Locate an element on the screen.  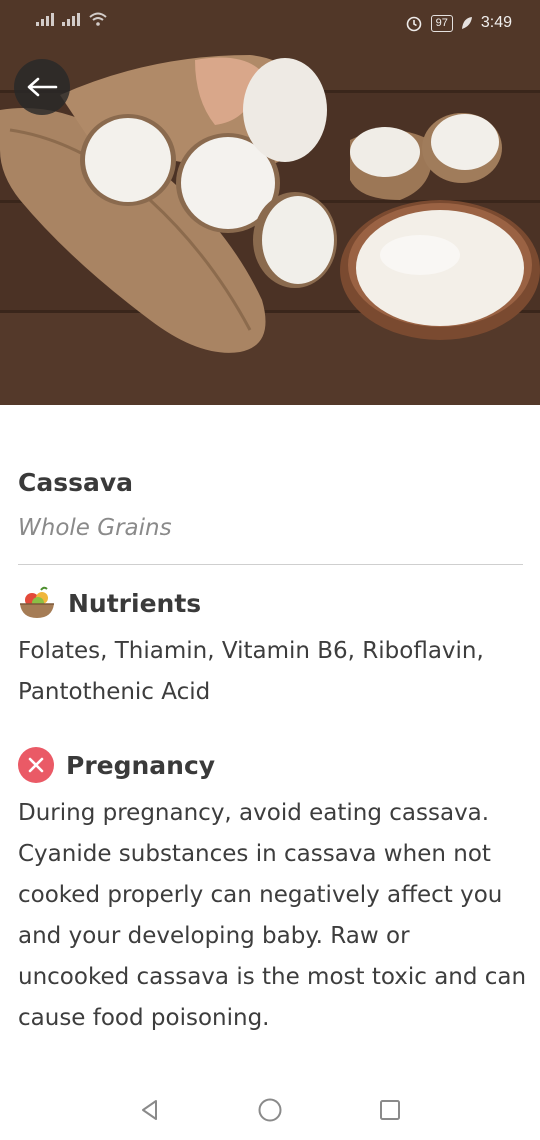
back-button is located at coordinates (42, 87).